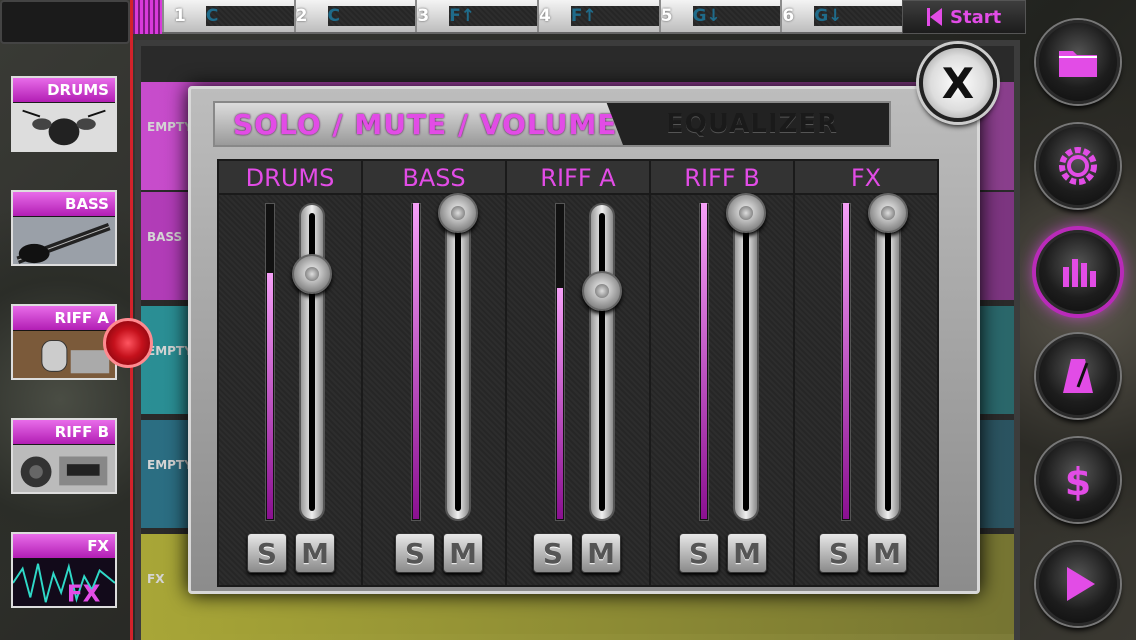  Describe the element at coordinates (180, 16) in the screenshot. I see `chord-number: 1` at that location.